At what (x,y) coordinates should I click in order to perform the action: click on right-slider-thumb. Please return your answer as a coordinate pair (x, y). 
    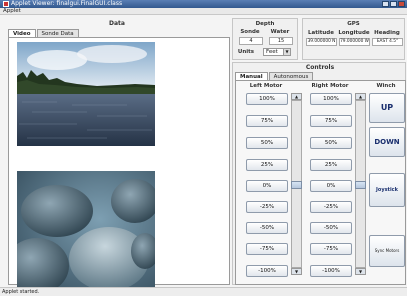
    Looking at the image, I should click on (360, 185).